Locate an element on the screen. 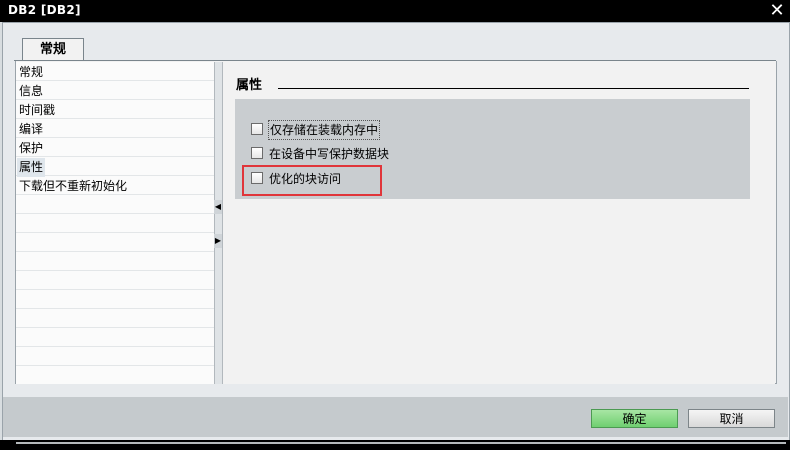 The width and height of the screenshot is (790, 450). nav-item-compile: 编译 is located at coordinates (31, 129).